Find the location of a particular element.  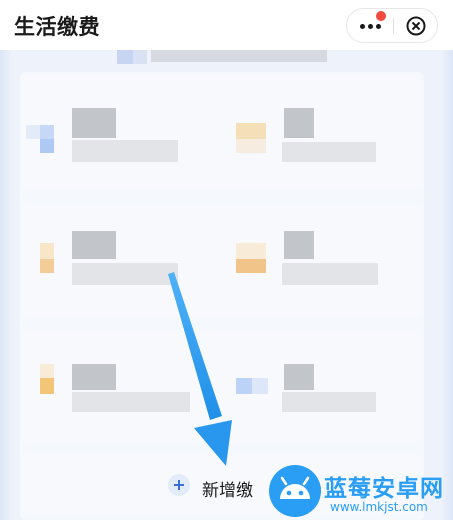

account-selector is located at coordinates (222, 56).